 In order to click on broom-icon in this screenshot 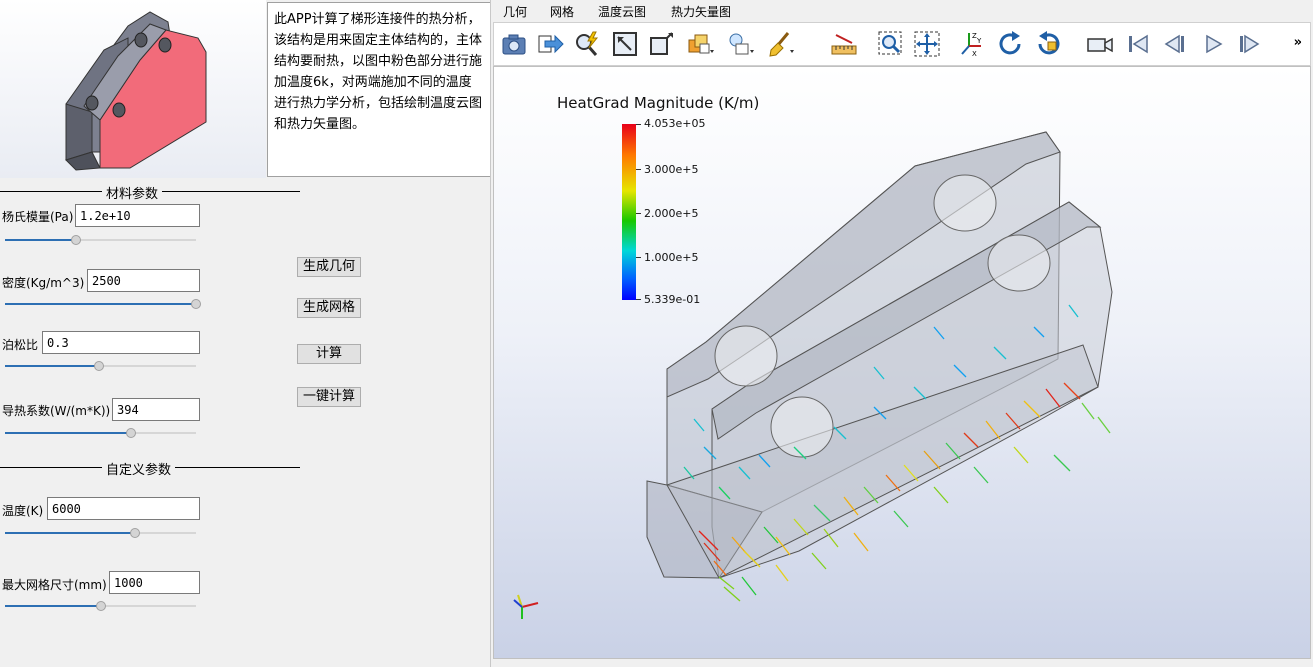, I will do `click(780, 44)`.